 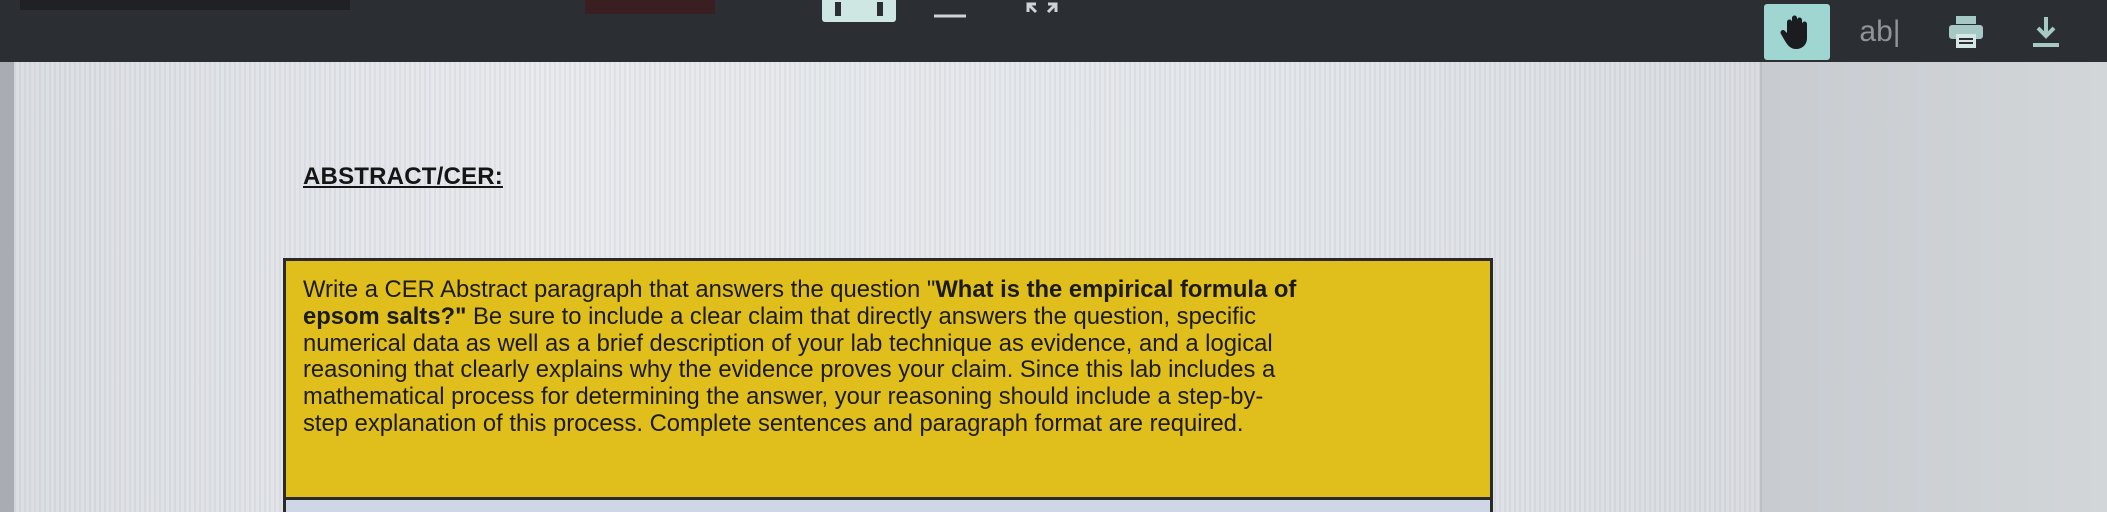 What do you see at coordinates (1966, 32) in the screenshot?
I see `print-icon` at bounding box center [1966, 32].